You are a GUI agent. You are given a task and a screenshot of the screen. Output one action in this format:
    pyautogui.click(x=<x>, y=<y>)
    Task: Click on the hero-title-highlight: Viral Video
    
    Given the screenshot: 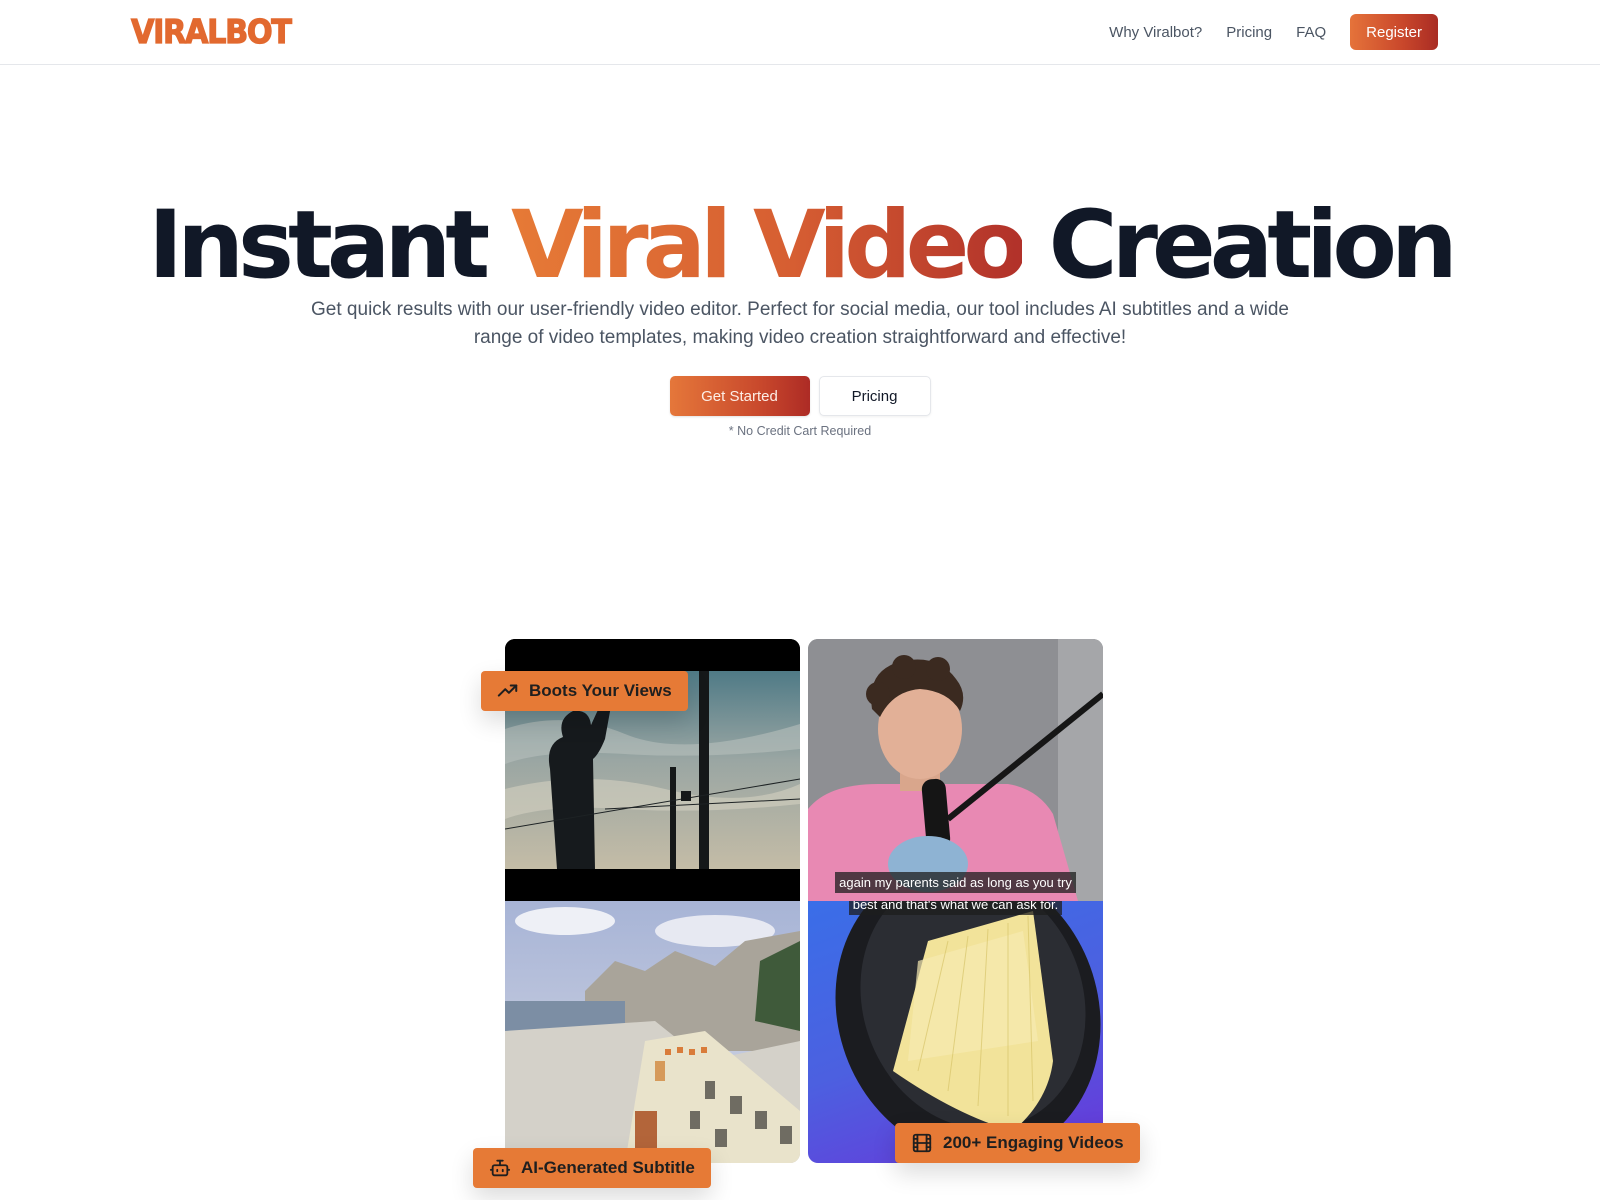 What is the action you would take?
    pyautogui.click(x=769, y=245)
    